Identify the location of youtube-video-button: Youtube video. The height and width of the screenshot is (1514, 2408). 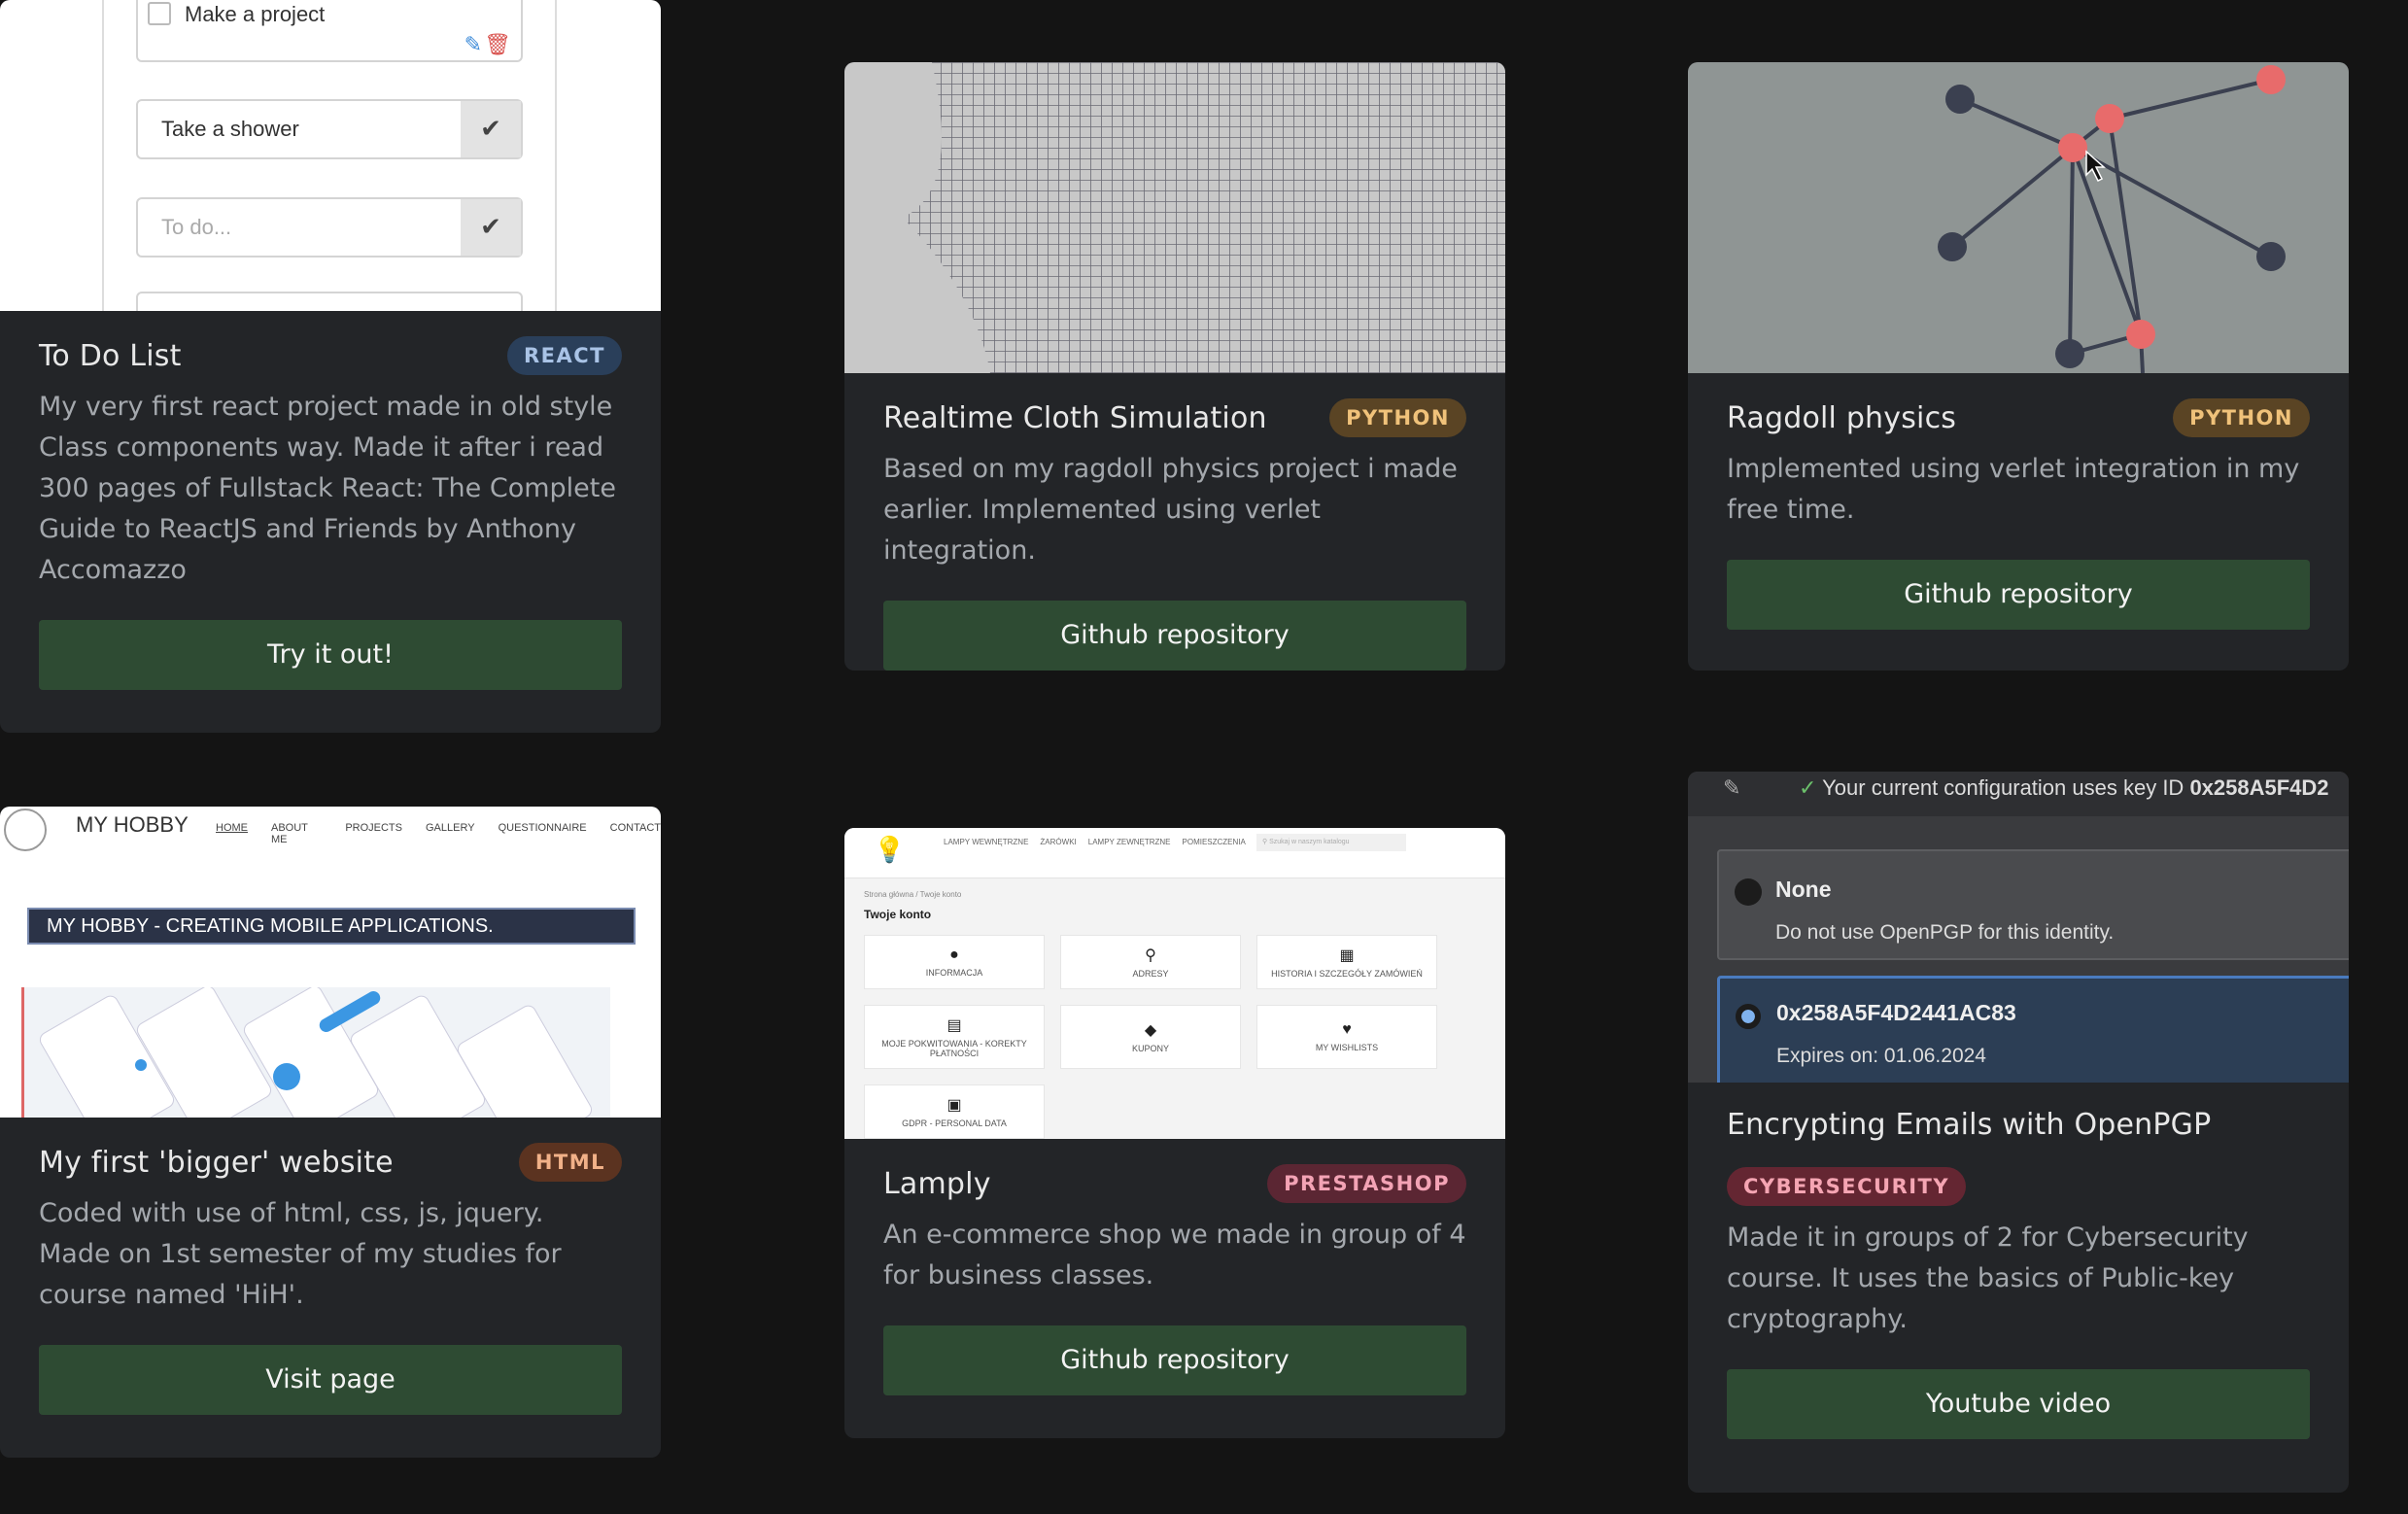
(2019, 1404).